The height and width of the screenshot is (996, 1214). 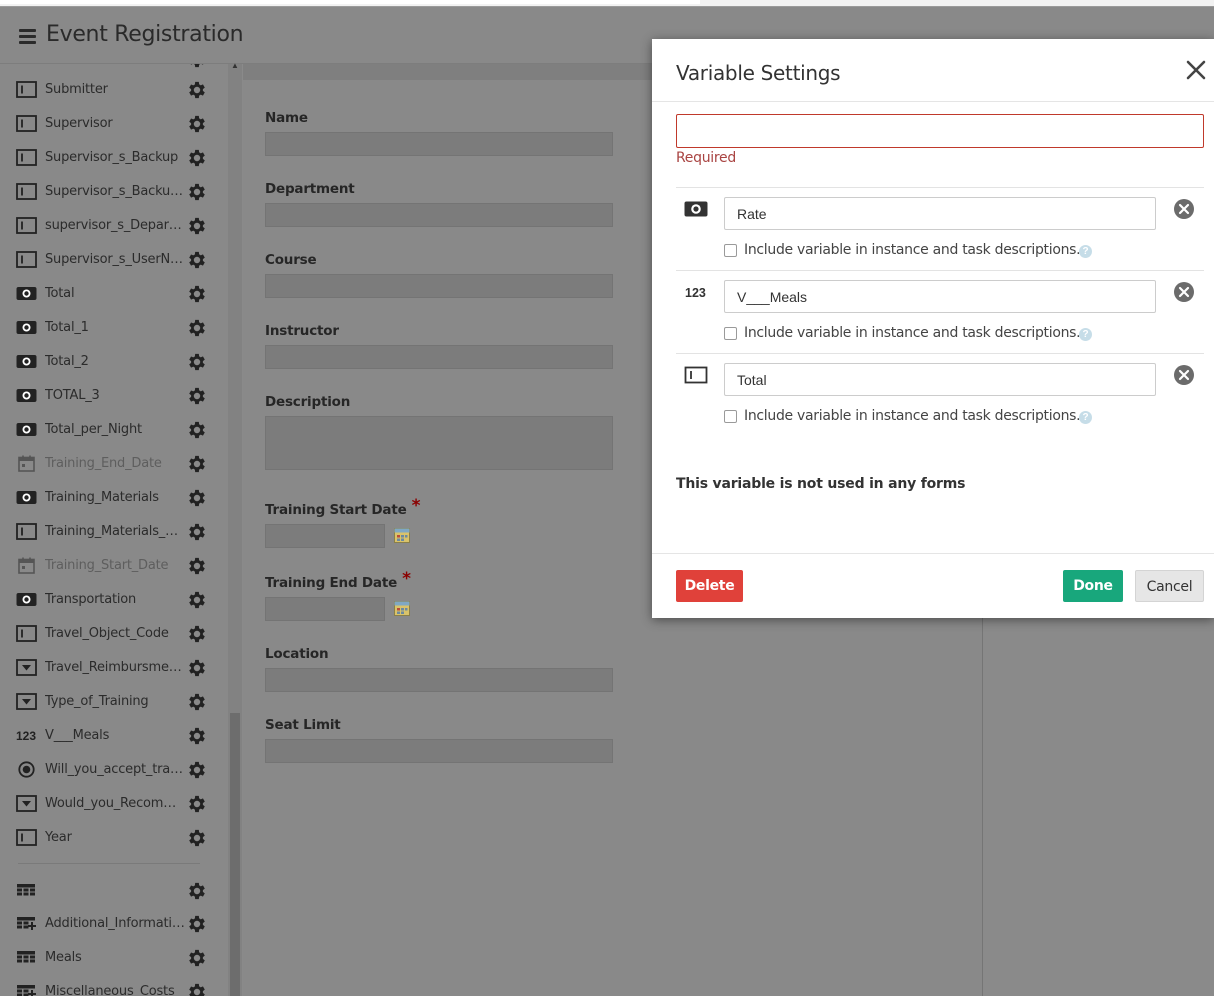 I want to click on sidebar-grid-item, so click(x=114, y=891).